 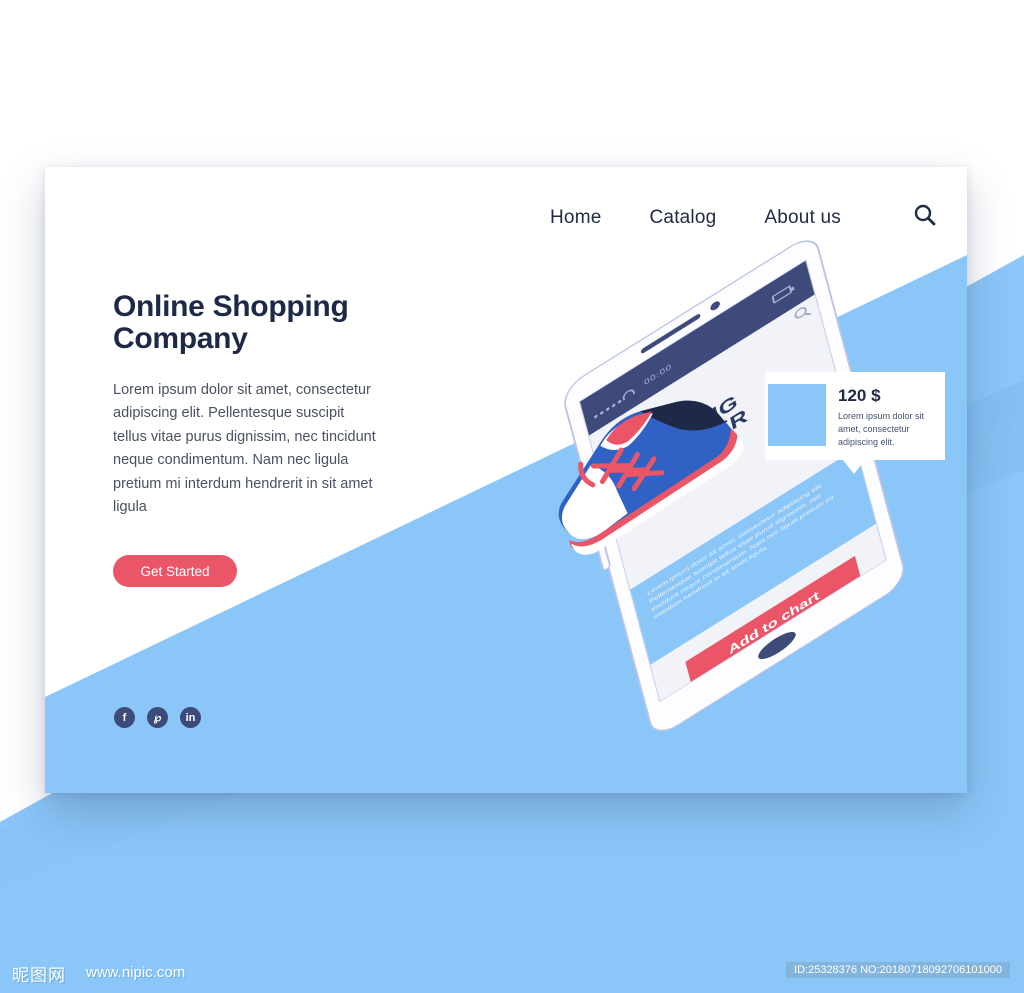 I want to click on price-label: 120 $, so click(x=859, y=395).